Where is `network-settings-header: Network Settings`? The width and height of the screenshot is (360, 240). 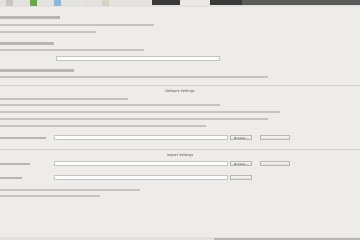
network-settings-header: Network Settings is located at coordinates (180, 91).